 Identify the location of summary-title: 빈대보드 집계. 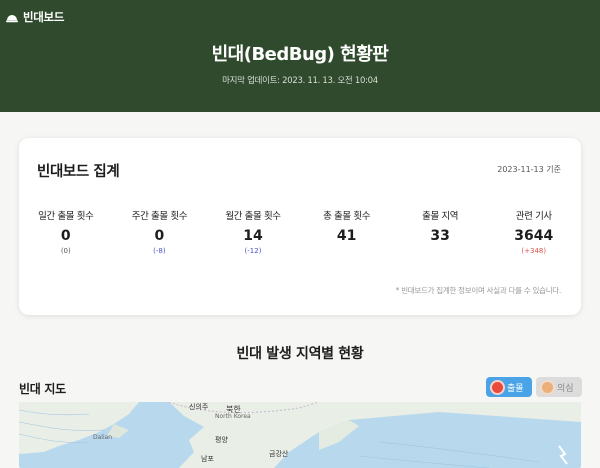
(78, 172).